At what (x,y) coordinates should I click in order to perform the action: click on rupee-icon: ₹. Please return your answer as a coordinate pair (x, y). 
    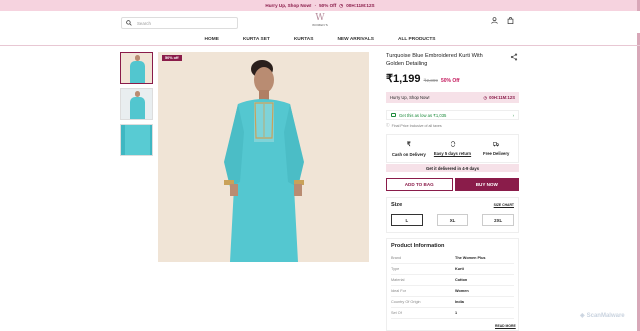
    Looking at the image, I should click on (408, 144).